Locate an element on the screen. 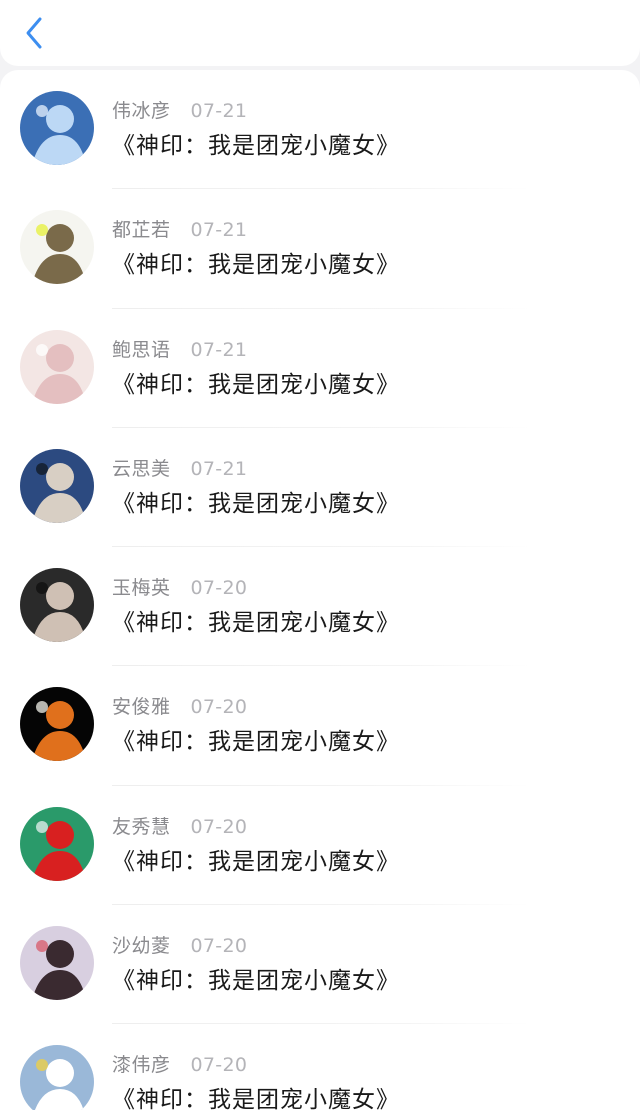 The width and height of the screenshot is (640, 1110). list-item: 友秀慧 07-20 《神印：我是团宠小魔女》 is located at coordinates (320, 846).